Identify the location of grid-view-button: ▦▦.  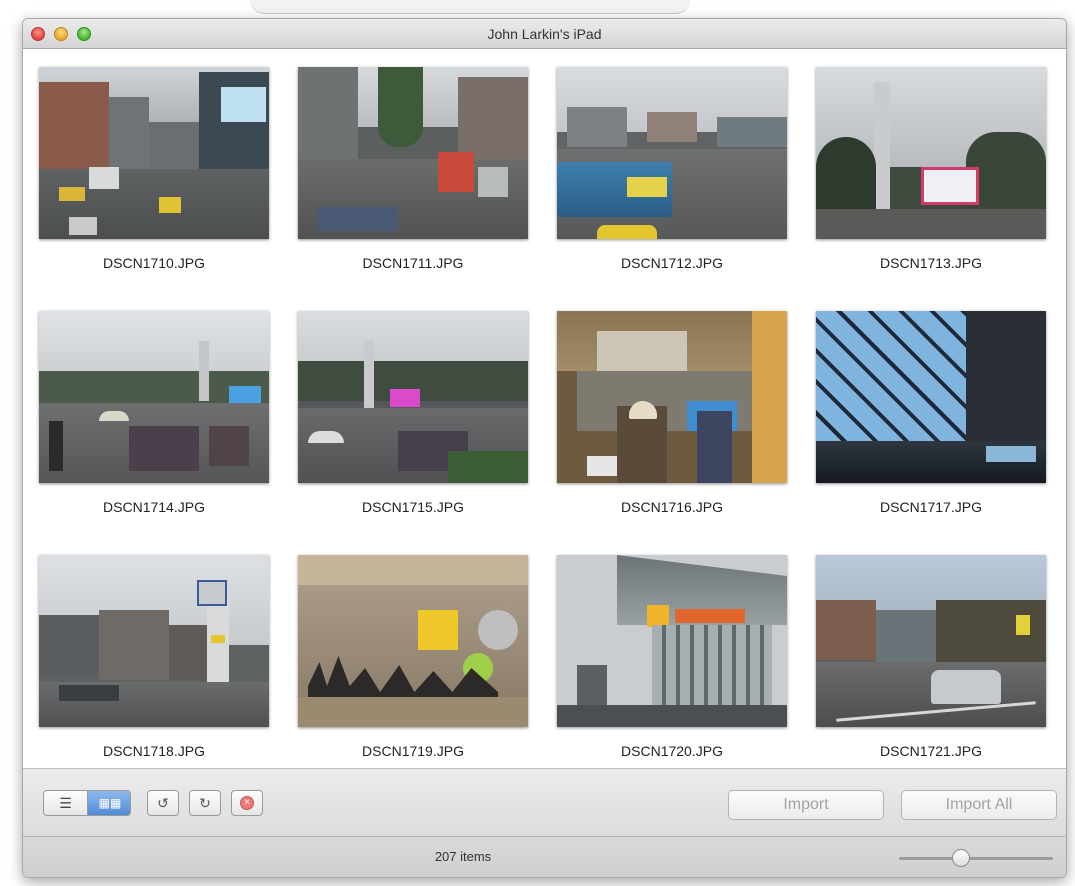
(109, 803).